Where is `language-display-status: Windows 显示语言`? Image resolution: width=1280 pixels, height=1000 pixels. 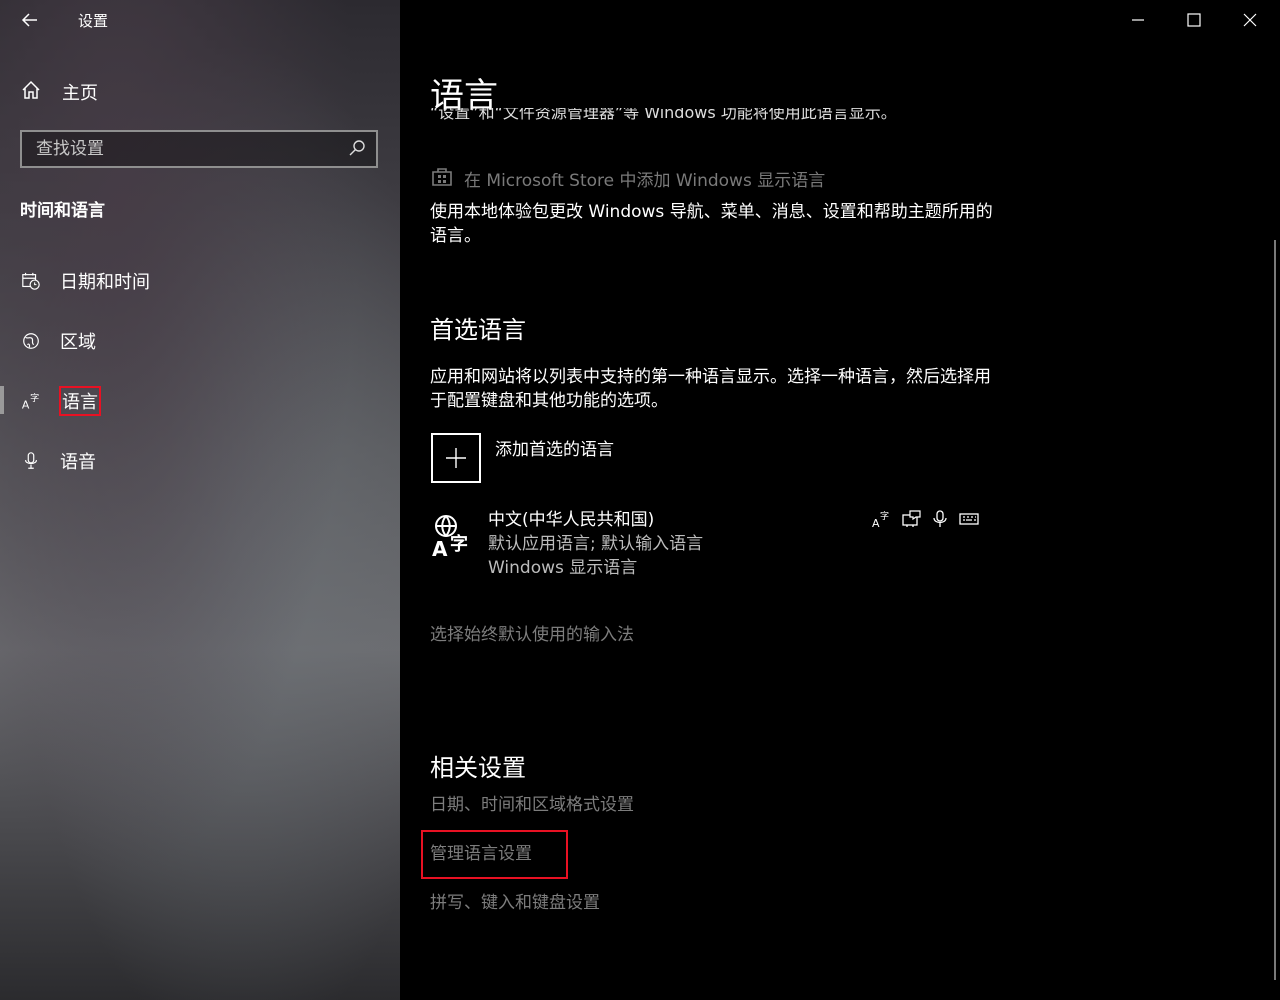 language-display-status: Windows 显示语言 is located at coordinates (563, 568).